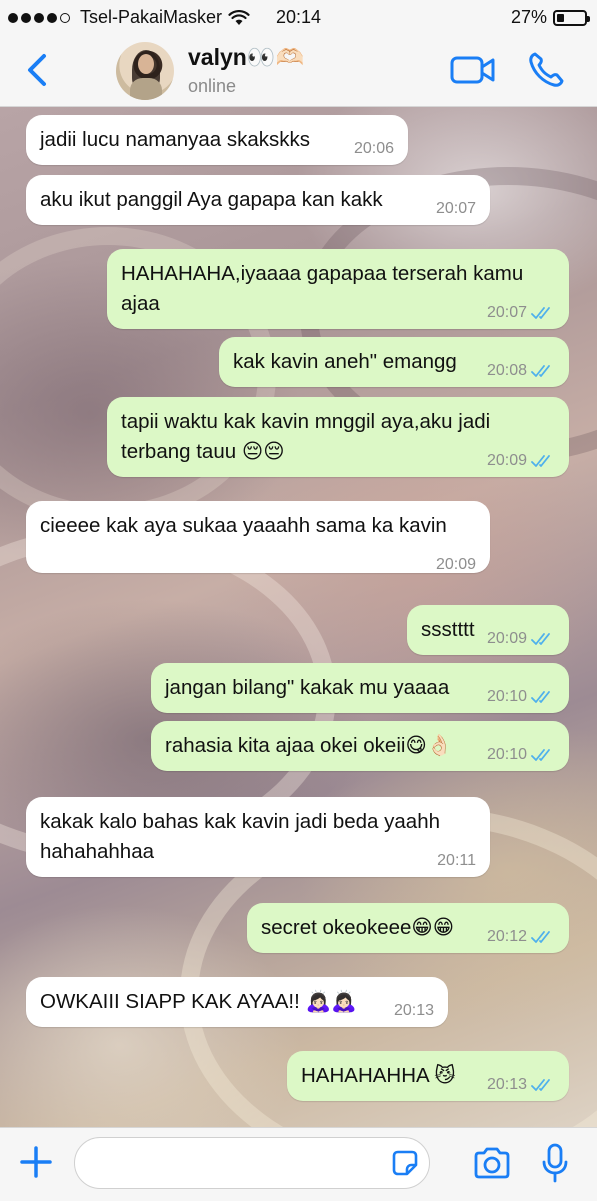 Image resolution: width=597 pixels, height=1201 pixels. I want to click on message-text: secret okeokeee😁😁, so click(358, 927).